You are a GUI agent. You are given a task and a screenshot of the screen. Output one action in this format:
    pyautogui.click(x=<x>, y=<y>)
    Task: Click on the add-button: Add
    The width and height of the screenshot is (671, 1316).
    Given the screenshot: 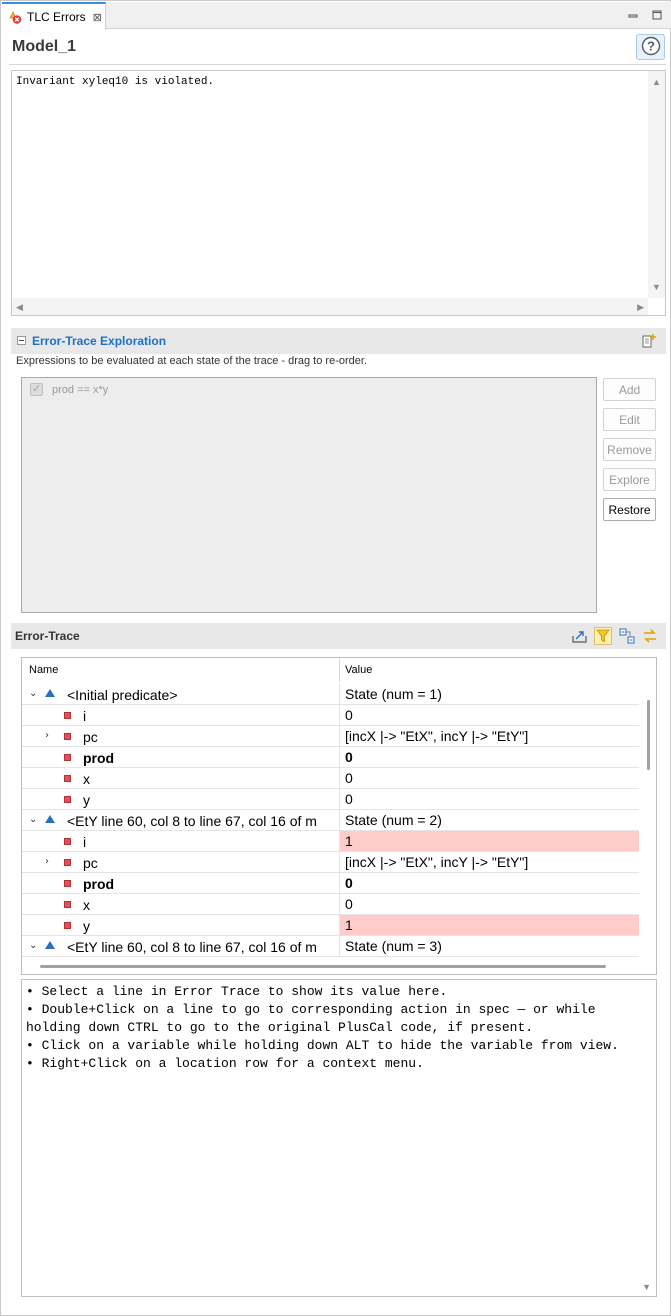 What is the action you would take?
    pyautogui.click(x=629, y=389)
    